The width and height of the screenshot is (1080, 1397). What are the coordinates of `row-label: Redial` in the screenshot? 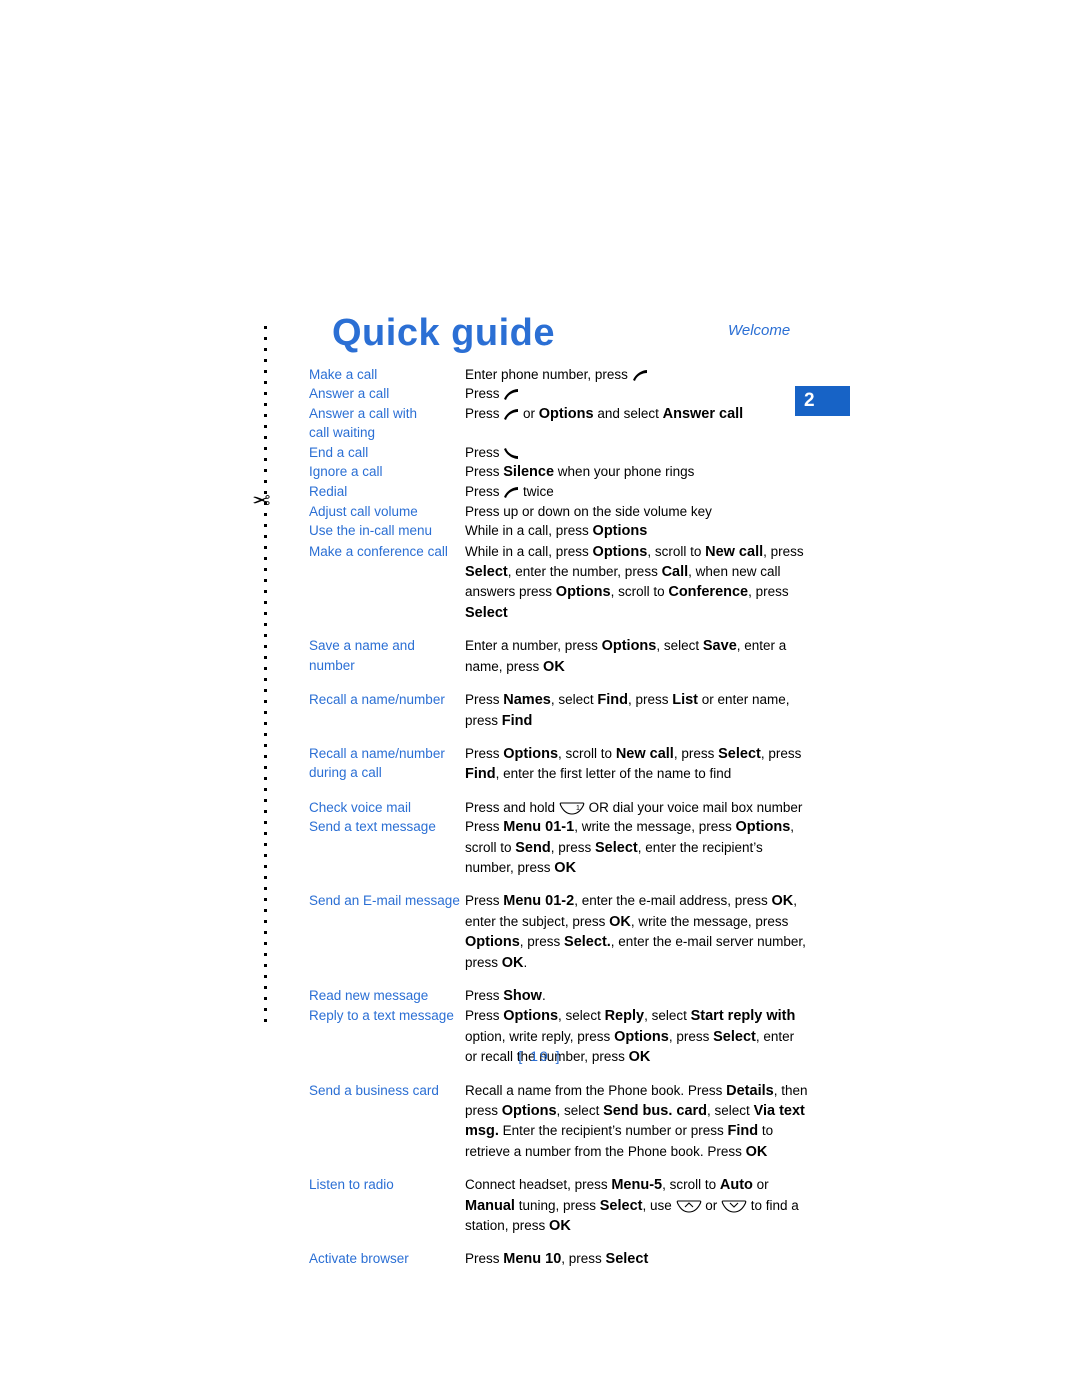 It's located at (328, 492).